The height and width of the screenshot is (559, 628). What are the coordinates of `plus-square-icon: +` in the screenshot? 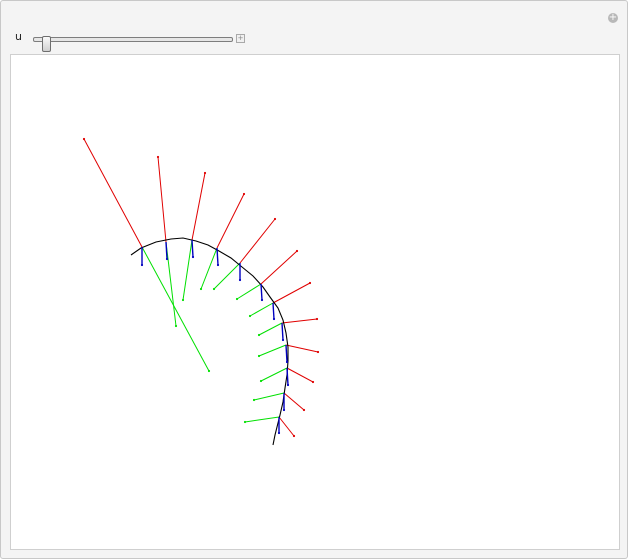 It's located at (240, 38).